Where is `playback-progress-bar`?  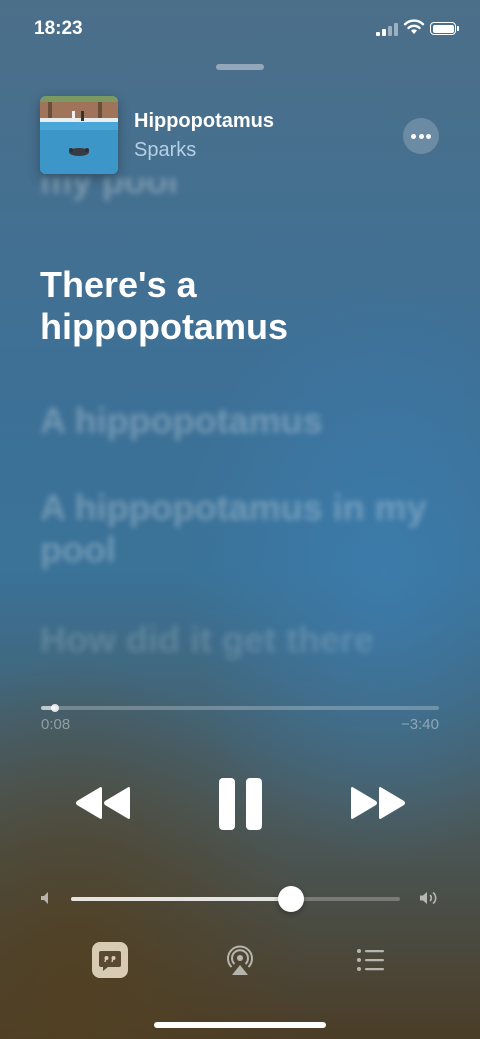 playback-progress-bar is located at coordinates (240, 708).